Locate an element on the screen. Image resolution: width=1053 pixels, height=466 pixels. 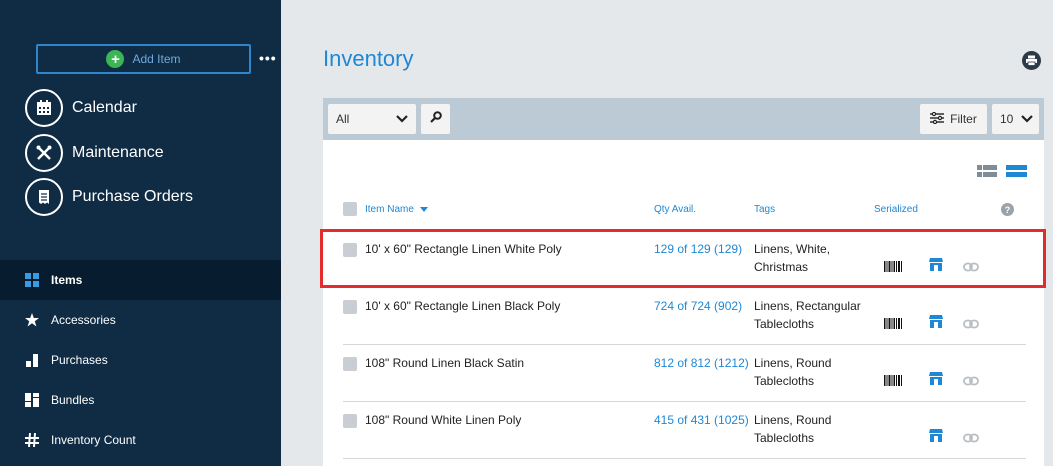
category-select: All is located at coordinates (372, 119).